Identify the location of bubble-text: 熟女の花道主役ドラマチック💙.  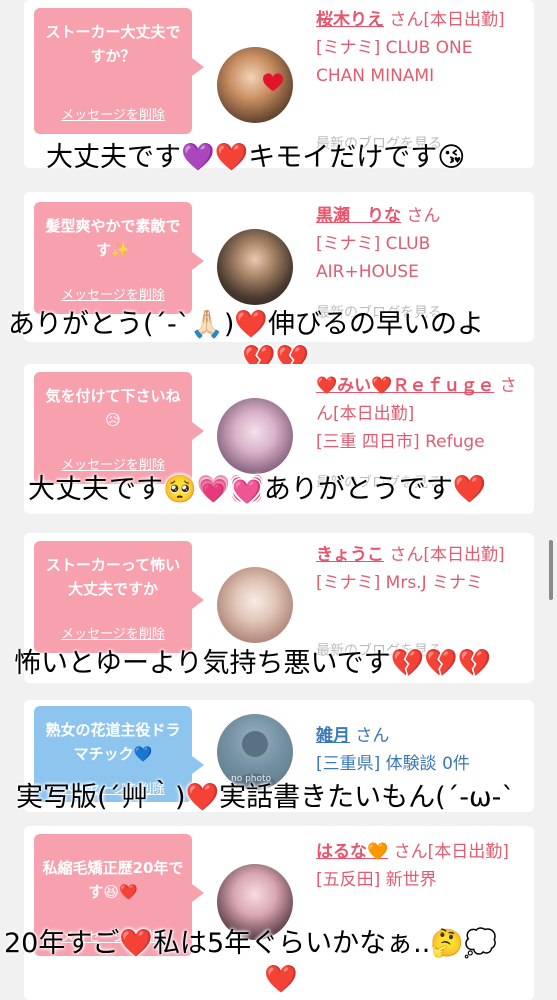
(113, 742).